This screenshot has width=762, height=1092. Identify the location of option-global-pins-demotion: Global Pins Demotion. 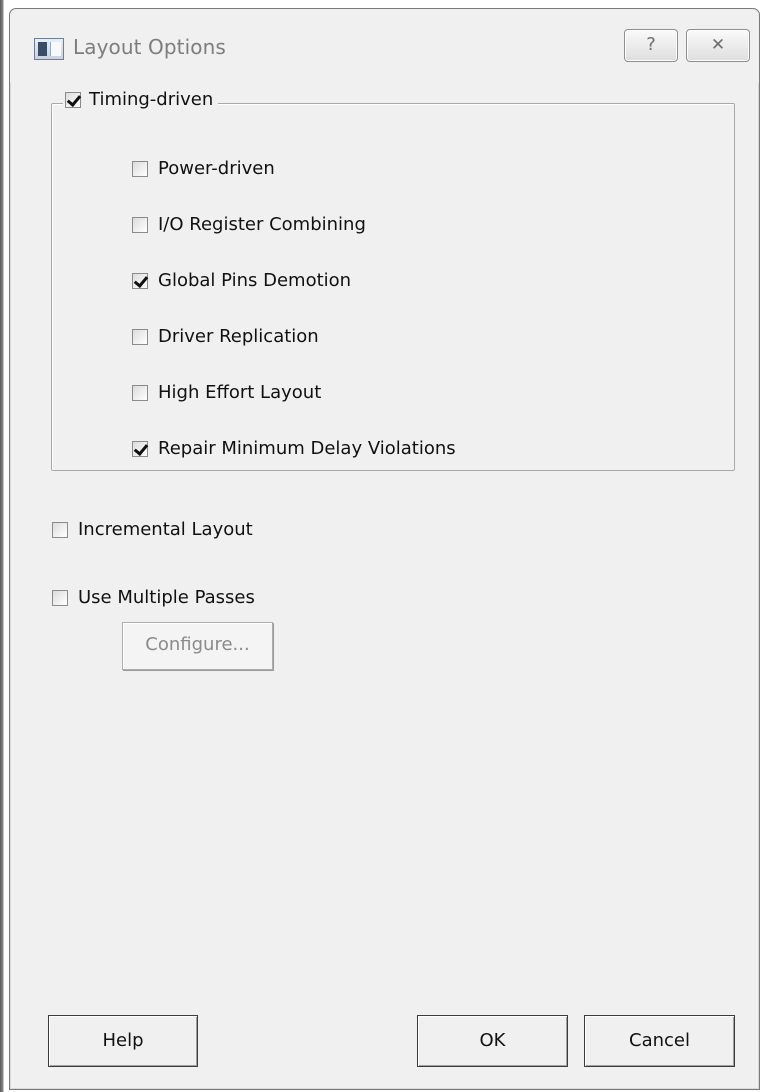
(241, 280).